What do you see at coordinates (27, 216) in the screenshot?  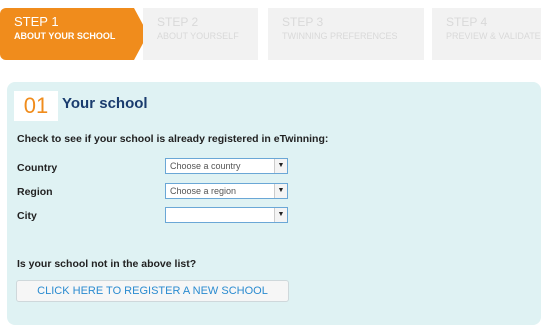 I see `city-label: City` at bounding box center [27, 216].